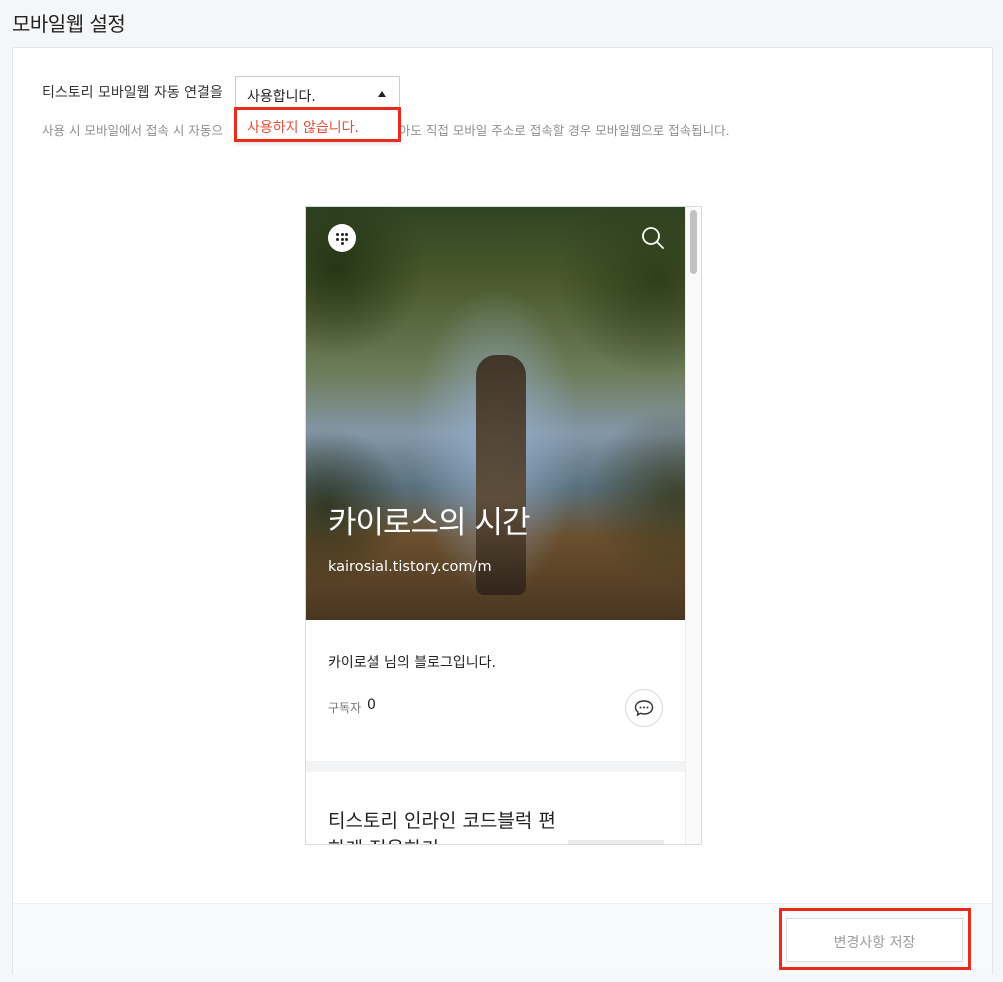 The width and height of the screenshot is (1003, 982). What do you see at coordinates (496, 690) in the screenshot?
I see `blog-profile: 카이로셜 님의 블로그입니다. 구독자 0` at bounding box center [496, 690].